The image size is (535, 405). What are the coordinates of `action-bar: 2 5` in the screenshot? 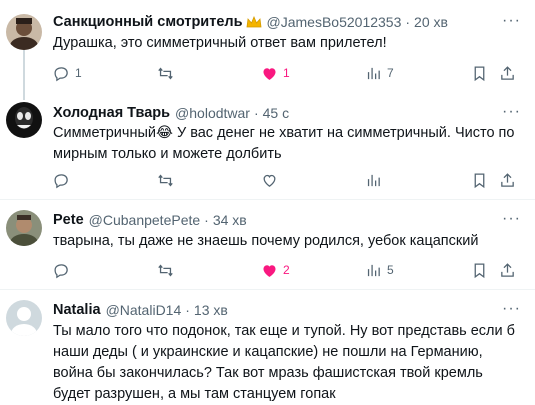 It's located at (288, 270).